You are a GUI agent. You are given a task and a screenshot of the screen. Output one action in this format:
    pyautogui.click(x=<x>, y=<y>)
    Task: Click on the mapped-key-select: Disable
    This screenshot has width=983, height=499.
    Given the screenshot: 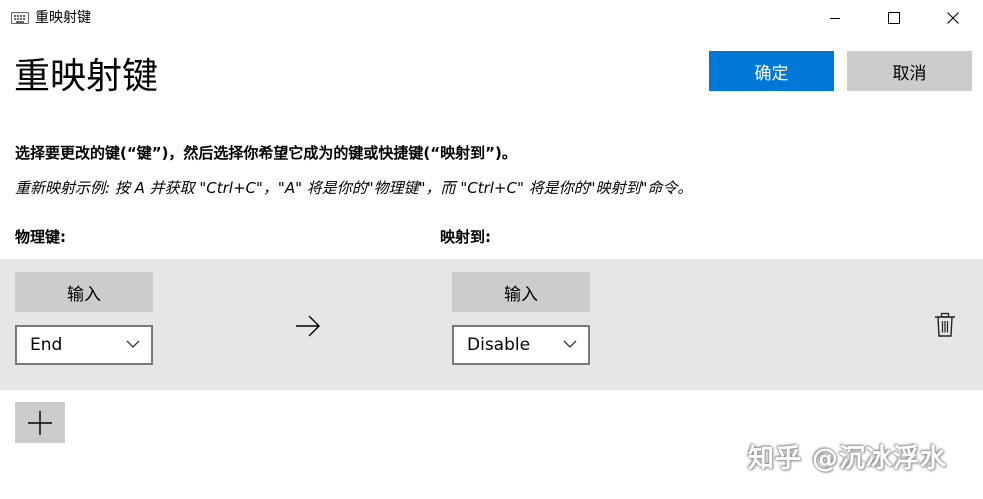 What is the action you would take?
    pyautogui.click(x=521, y=345)
    